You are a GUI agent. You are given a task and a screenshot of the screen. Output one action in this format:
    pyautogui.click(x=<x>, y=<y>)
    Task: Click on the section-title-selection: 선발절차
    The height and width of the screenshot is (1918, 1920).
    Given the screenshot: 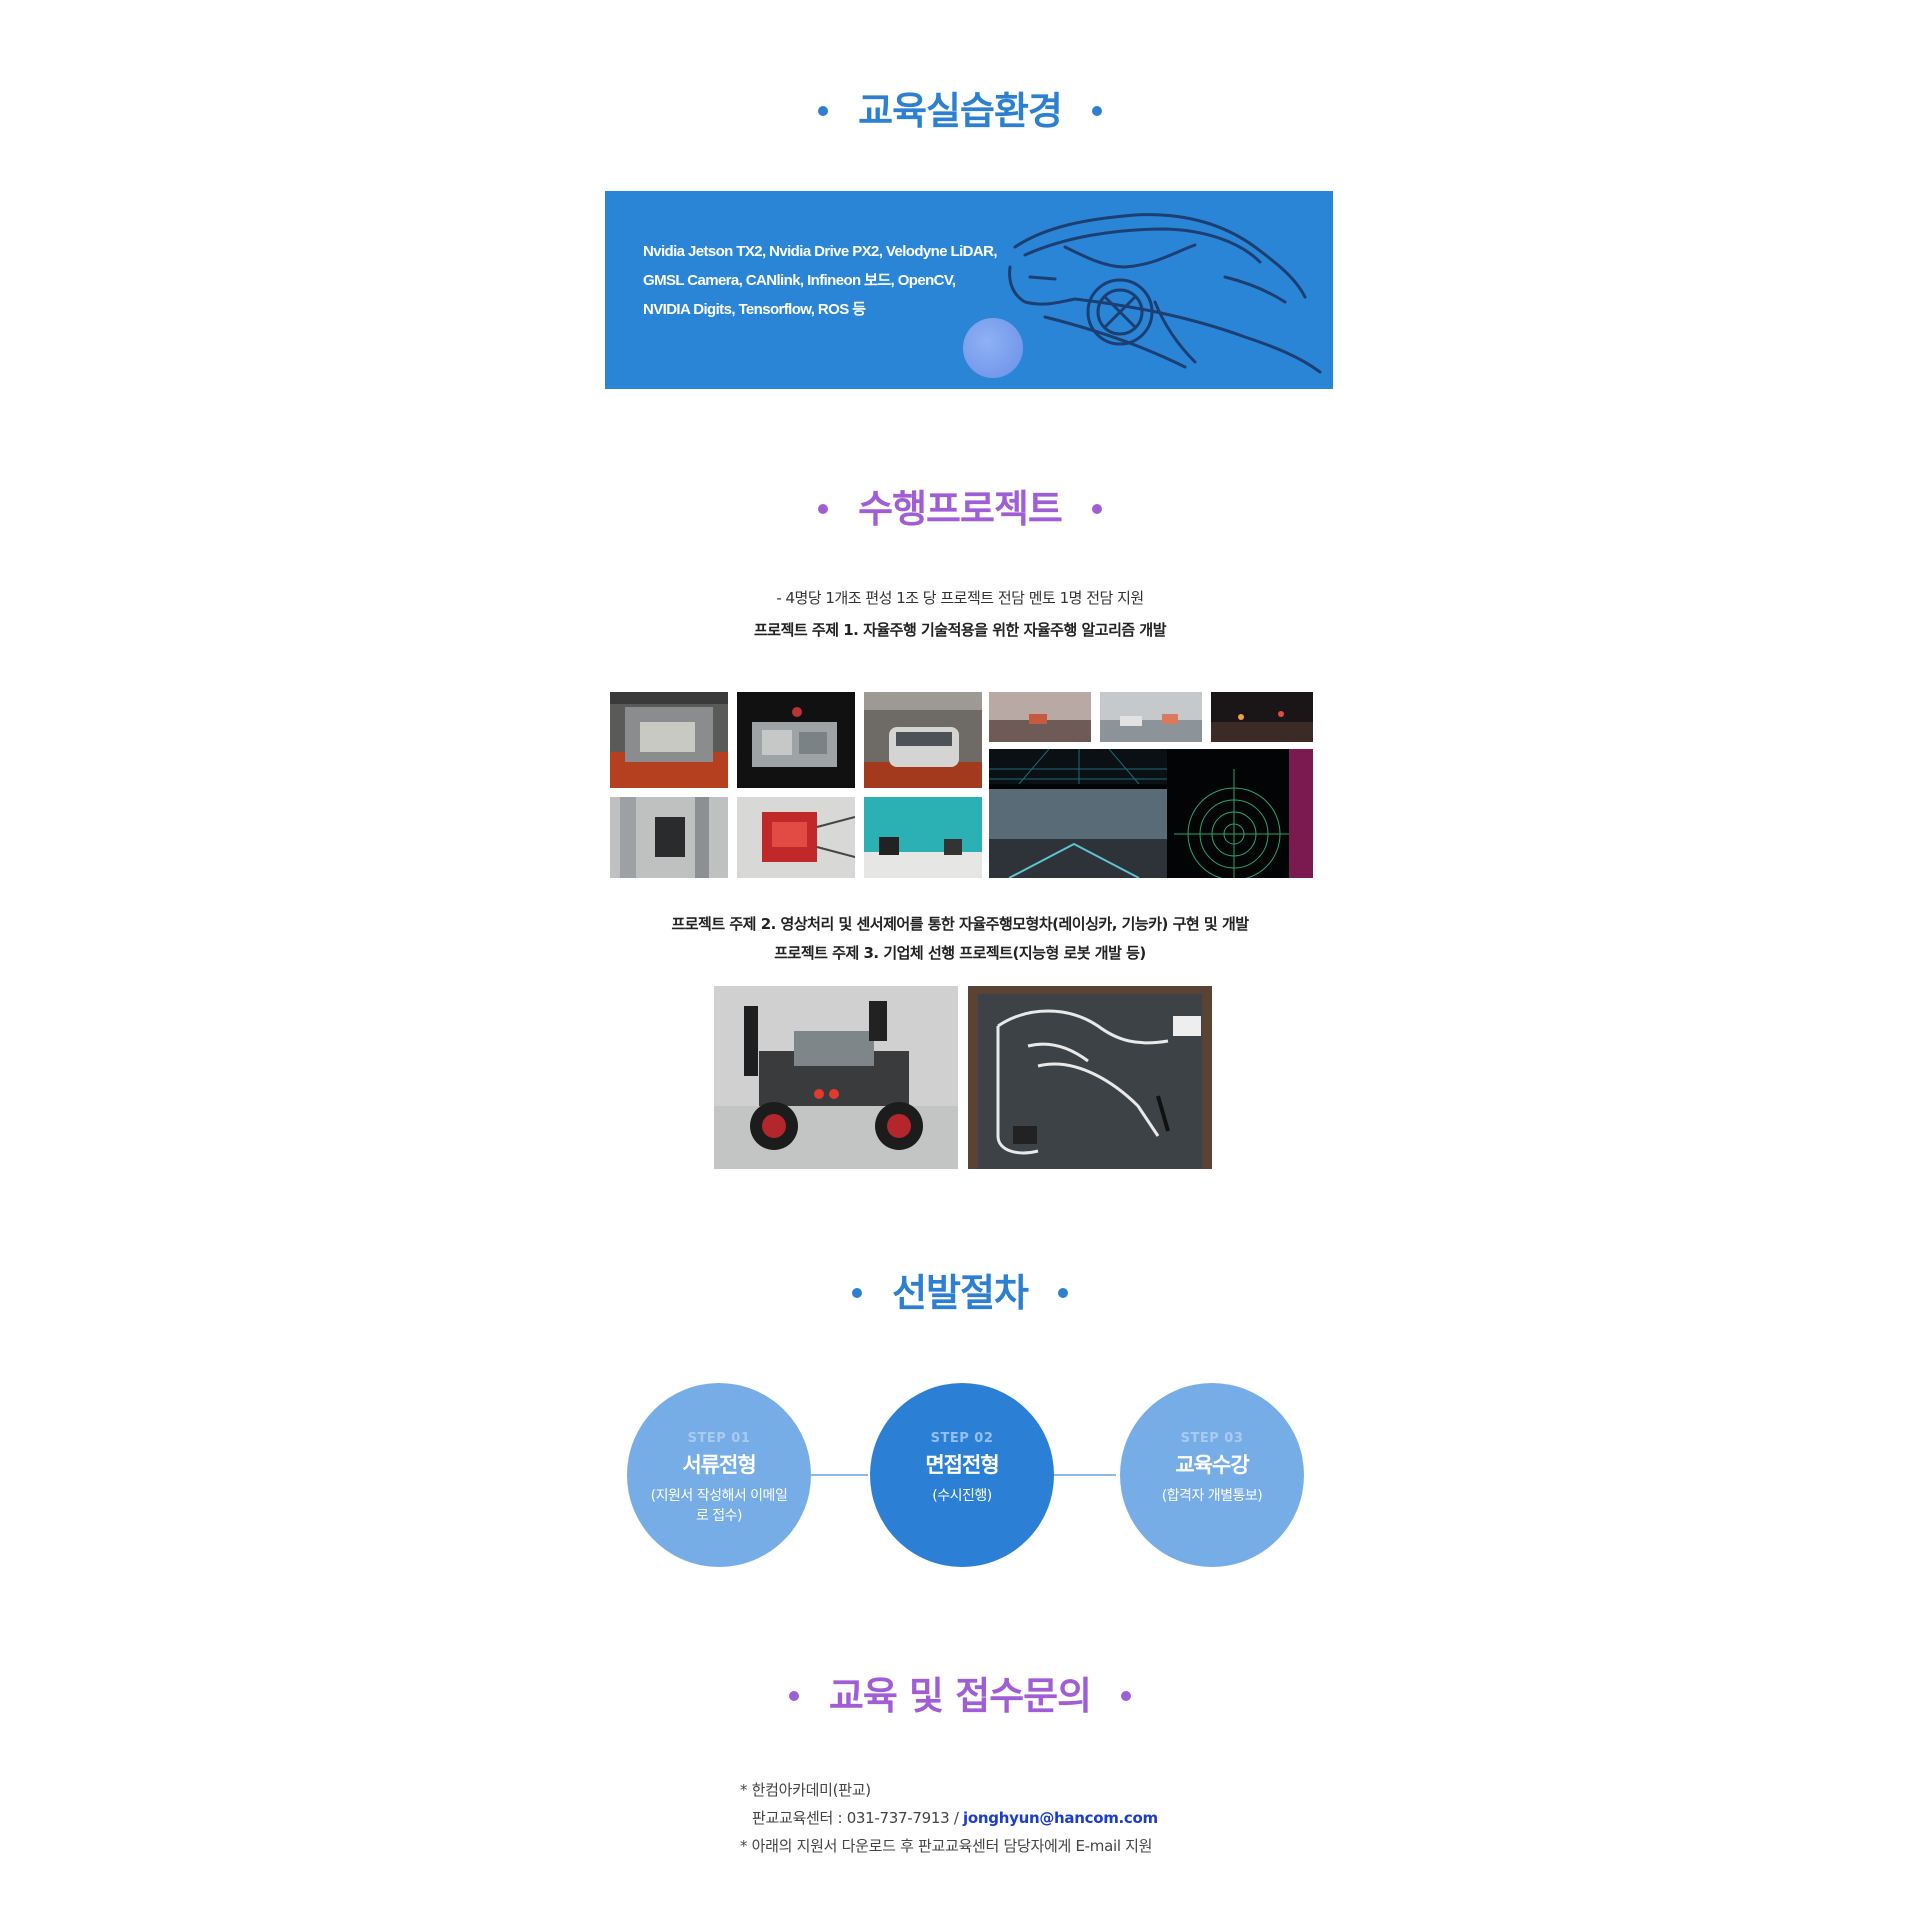 What is the action you would take?
    pyautogui.click(x=960, y=1289)
    